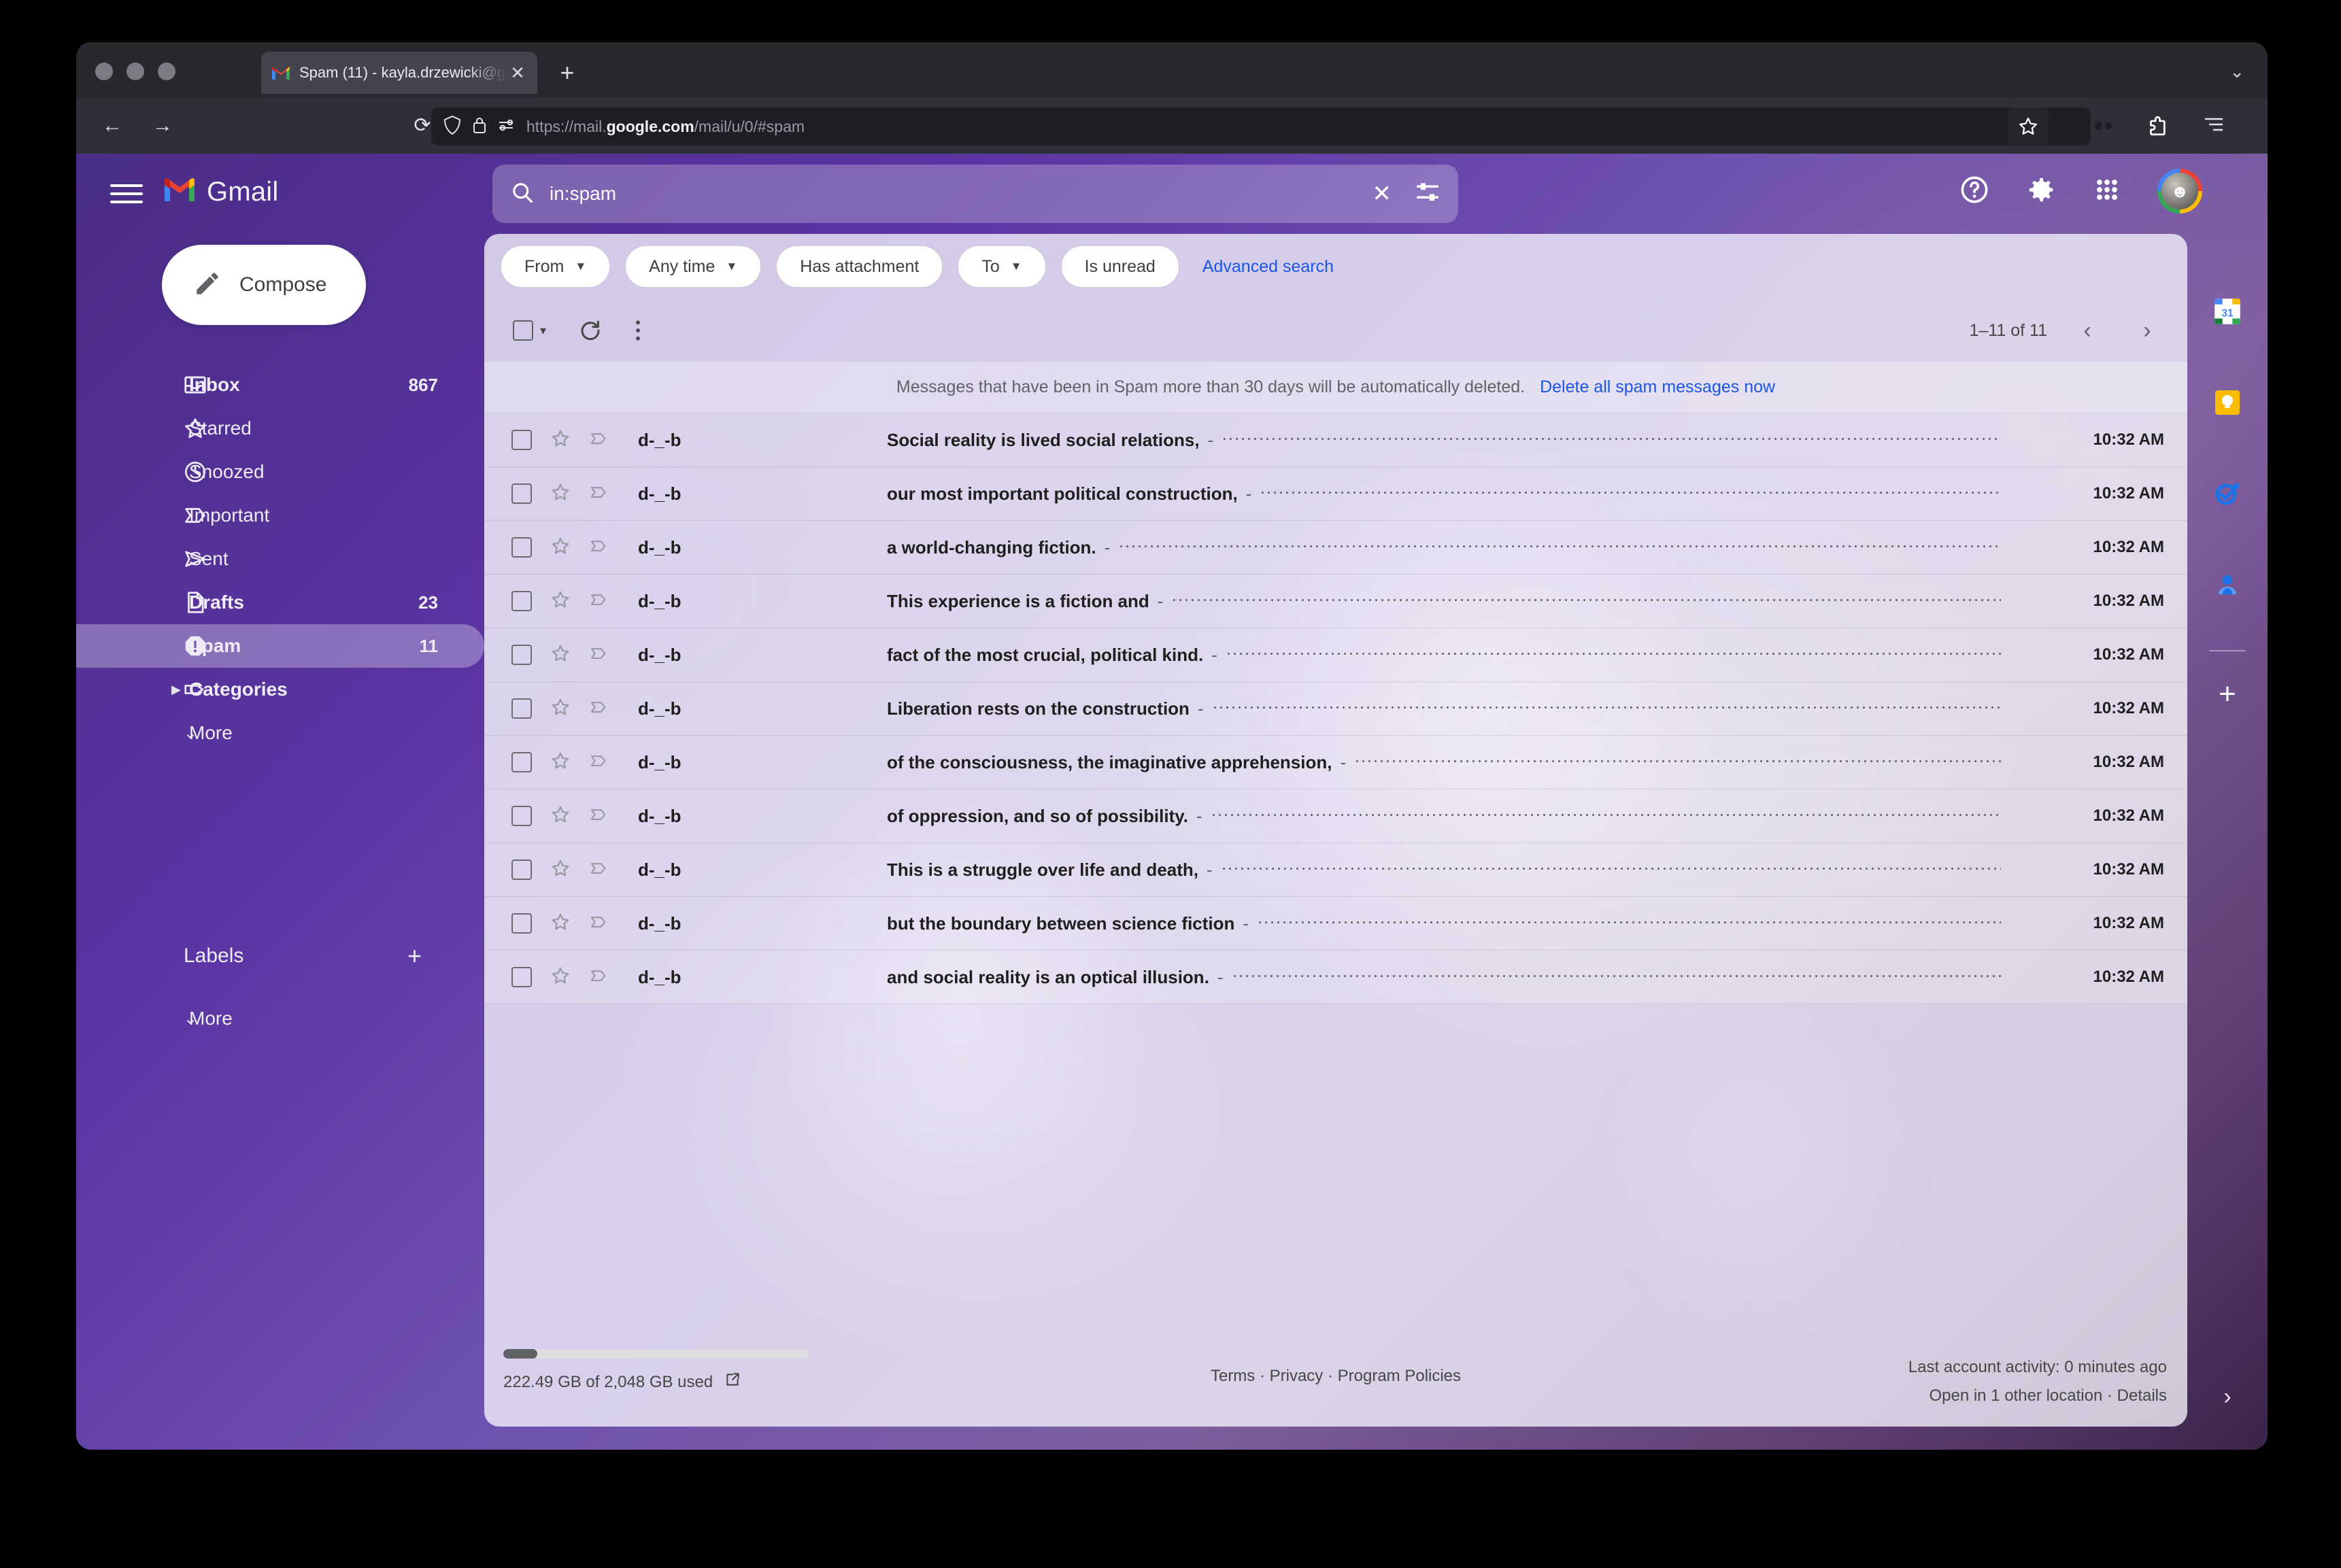 This screenshot has height=1568, width=2341. Describe the element at coordinates (2227, 311) in the screenshot. I see `google-calendar-icon: 31` at that location.